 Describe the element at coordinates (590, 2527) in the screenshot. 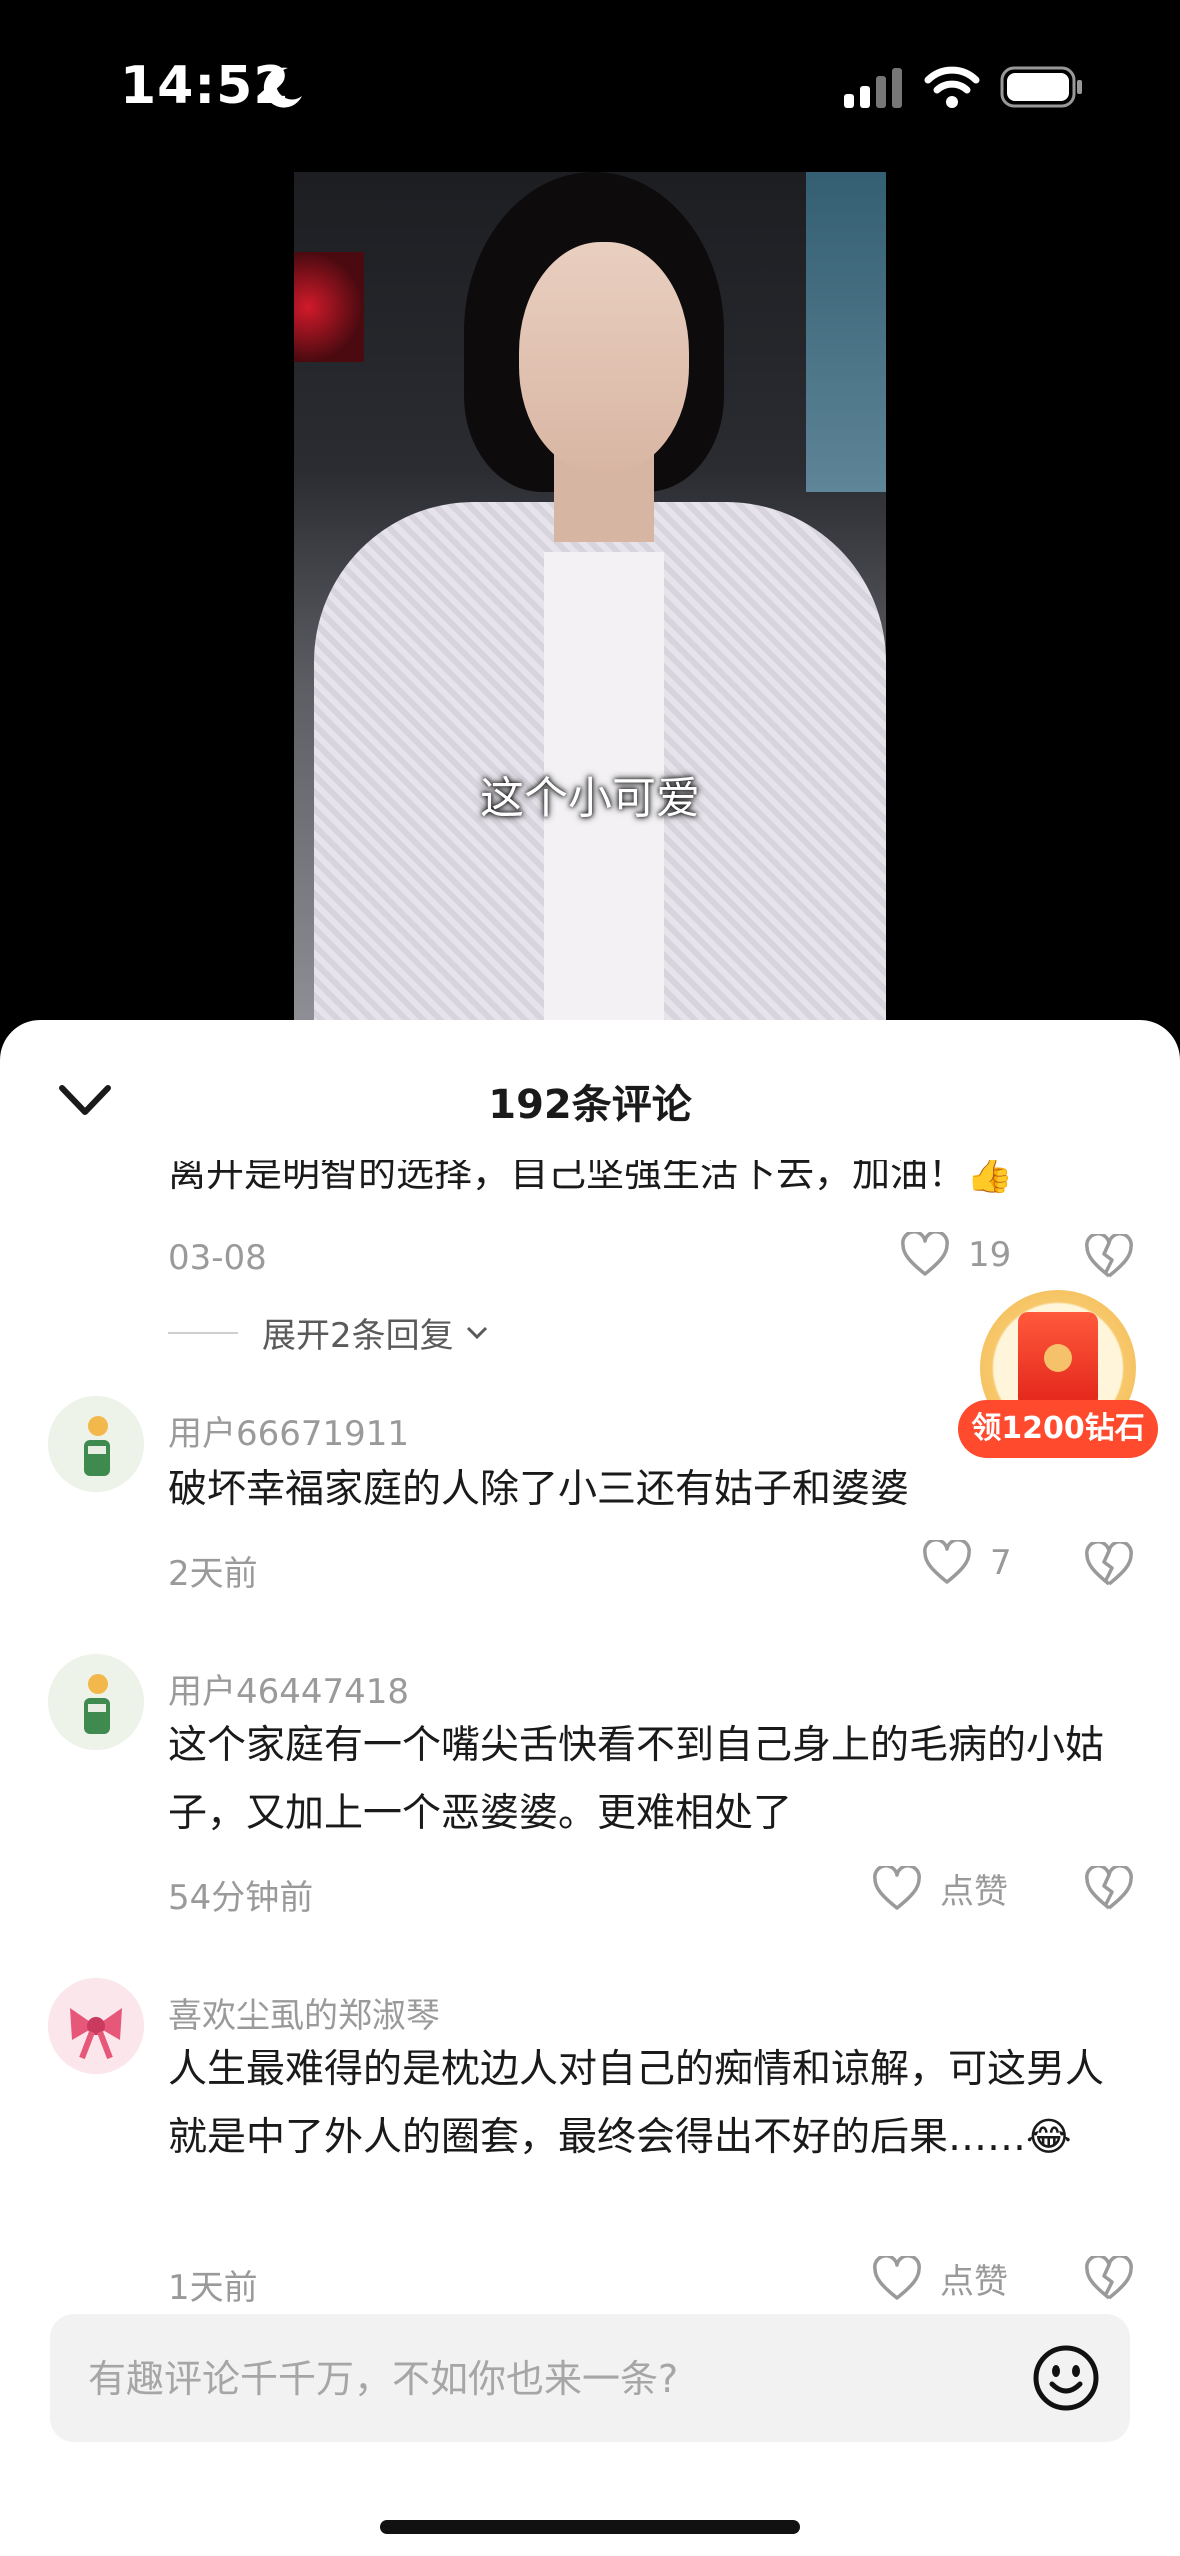

I see `home-indicator` at that location.